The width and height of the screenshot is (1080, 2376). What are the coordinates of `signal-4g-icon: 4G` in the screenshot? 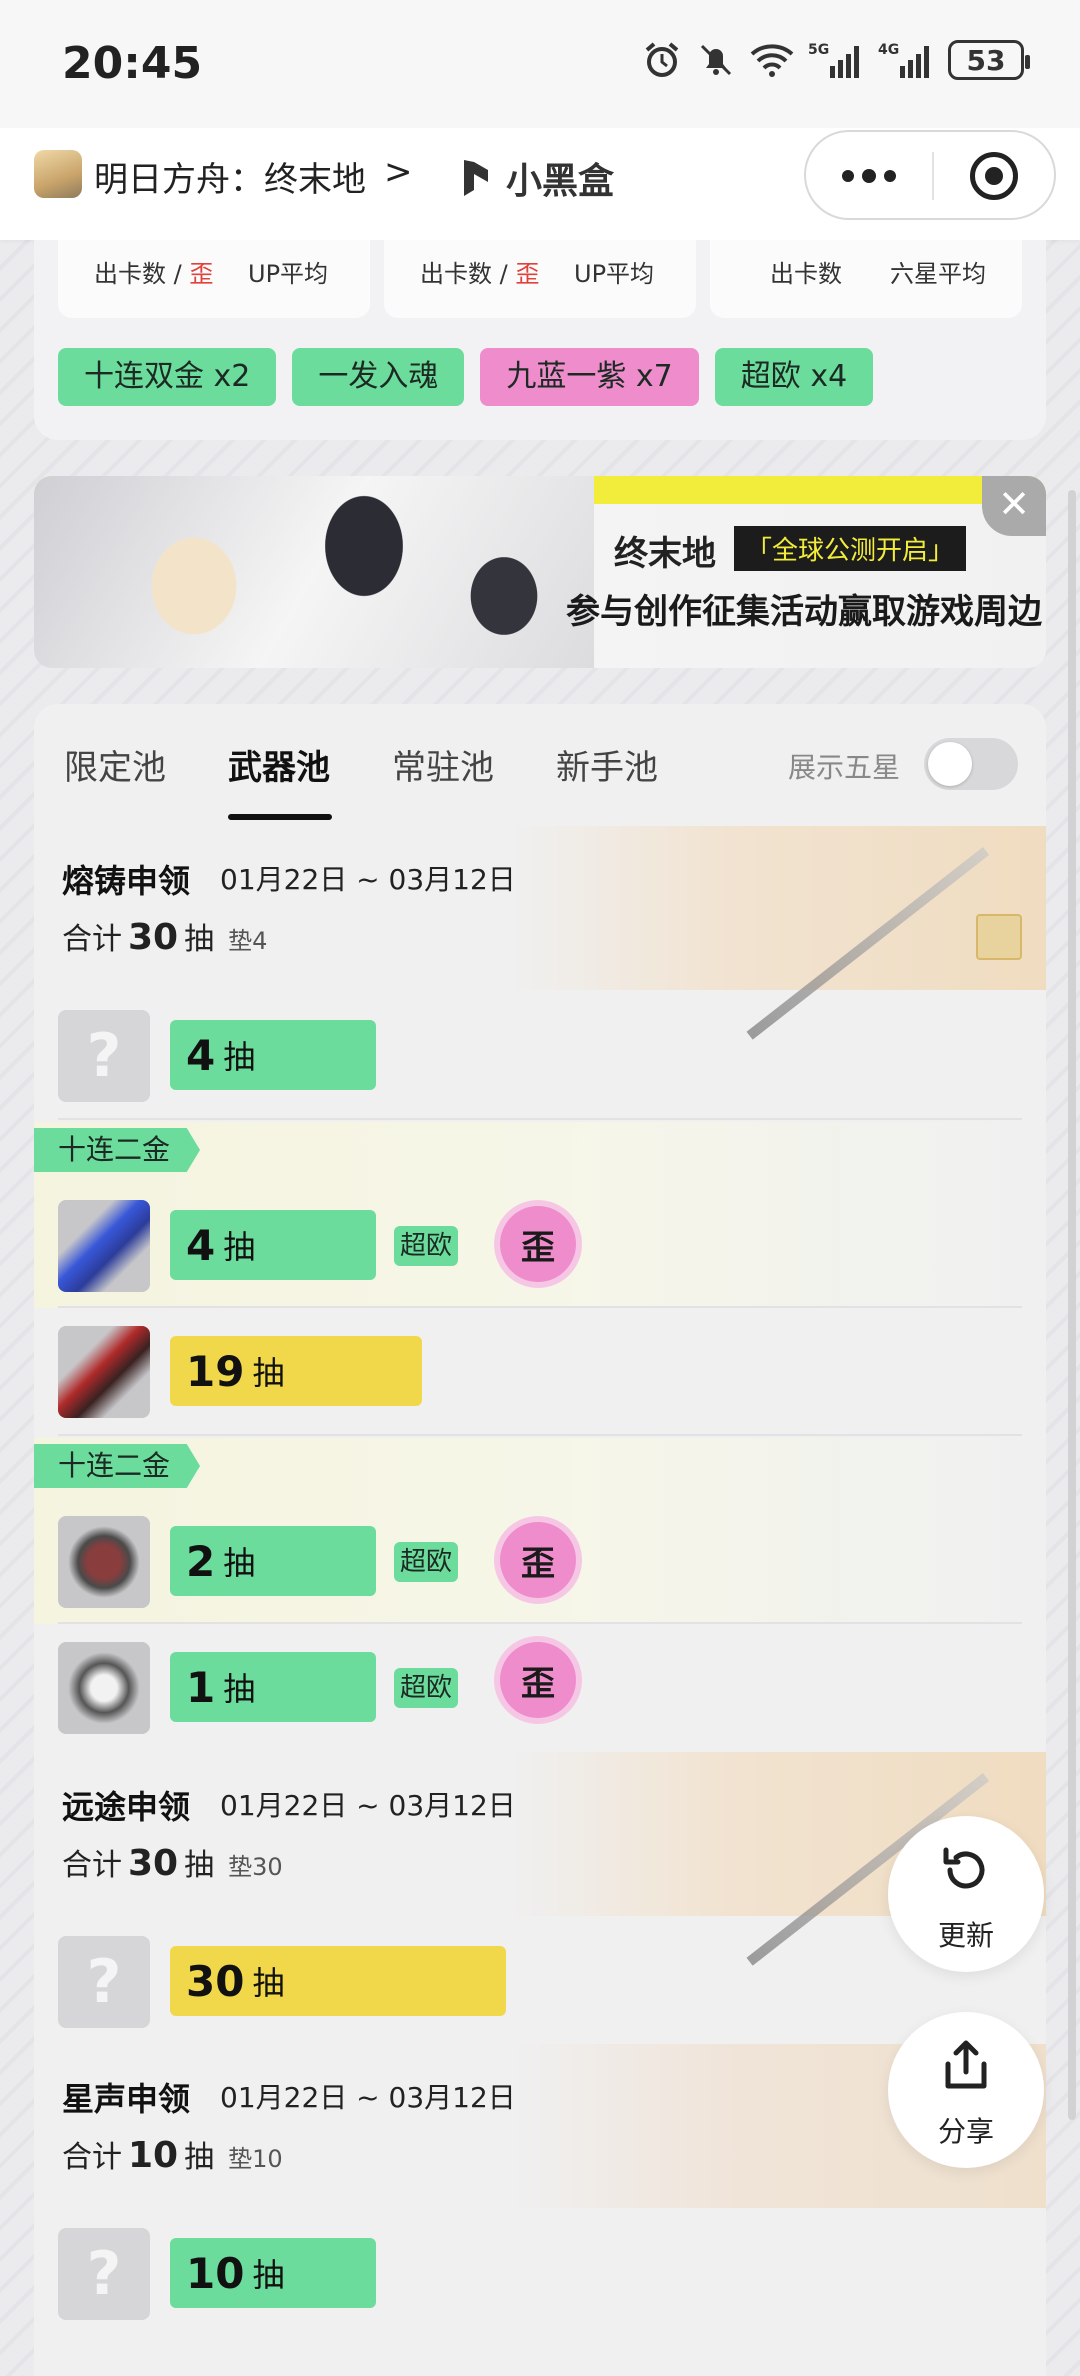 It's located at (903, 60).